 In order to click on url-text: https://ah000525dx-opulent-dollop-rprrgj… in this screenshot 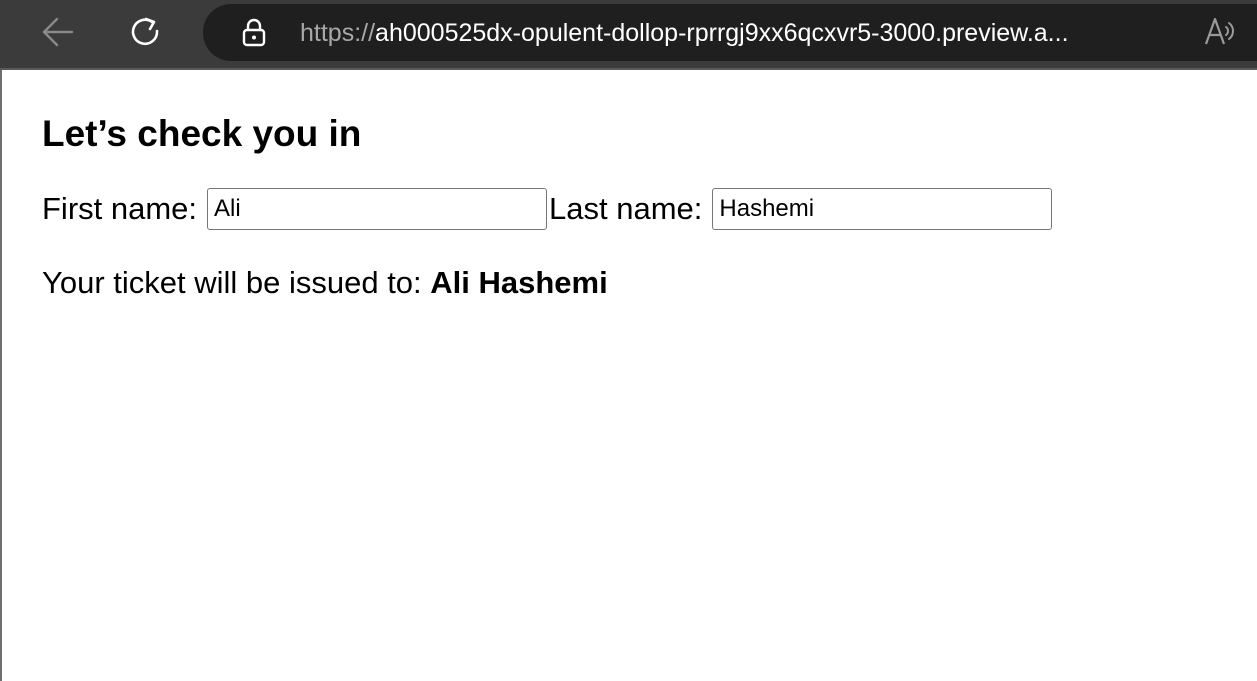, I will do `click(684, 33)`.